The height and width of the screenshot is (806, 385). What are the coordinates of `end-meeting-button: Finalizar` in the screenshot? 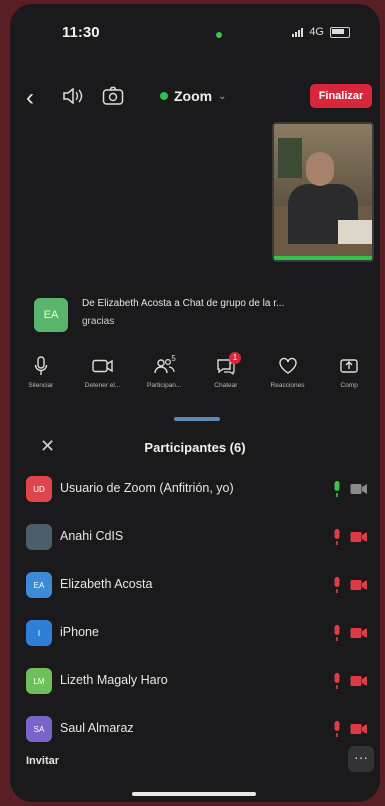 It's located at (341, 96).